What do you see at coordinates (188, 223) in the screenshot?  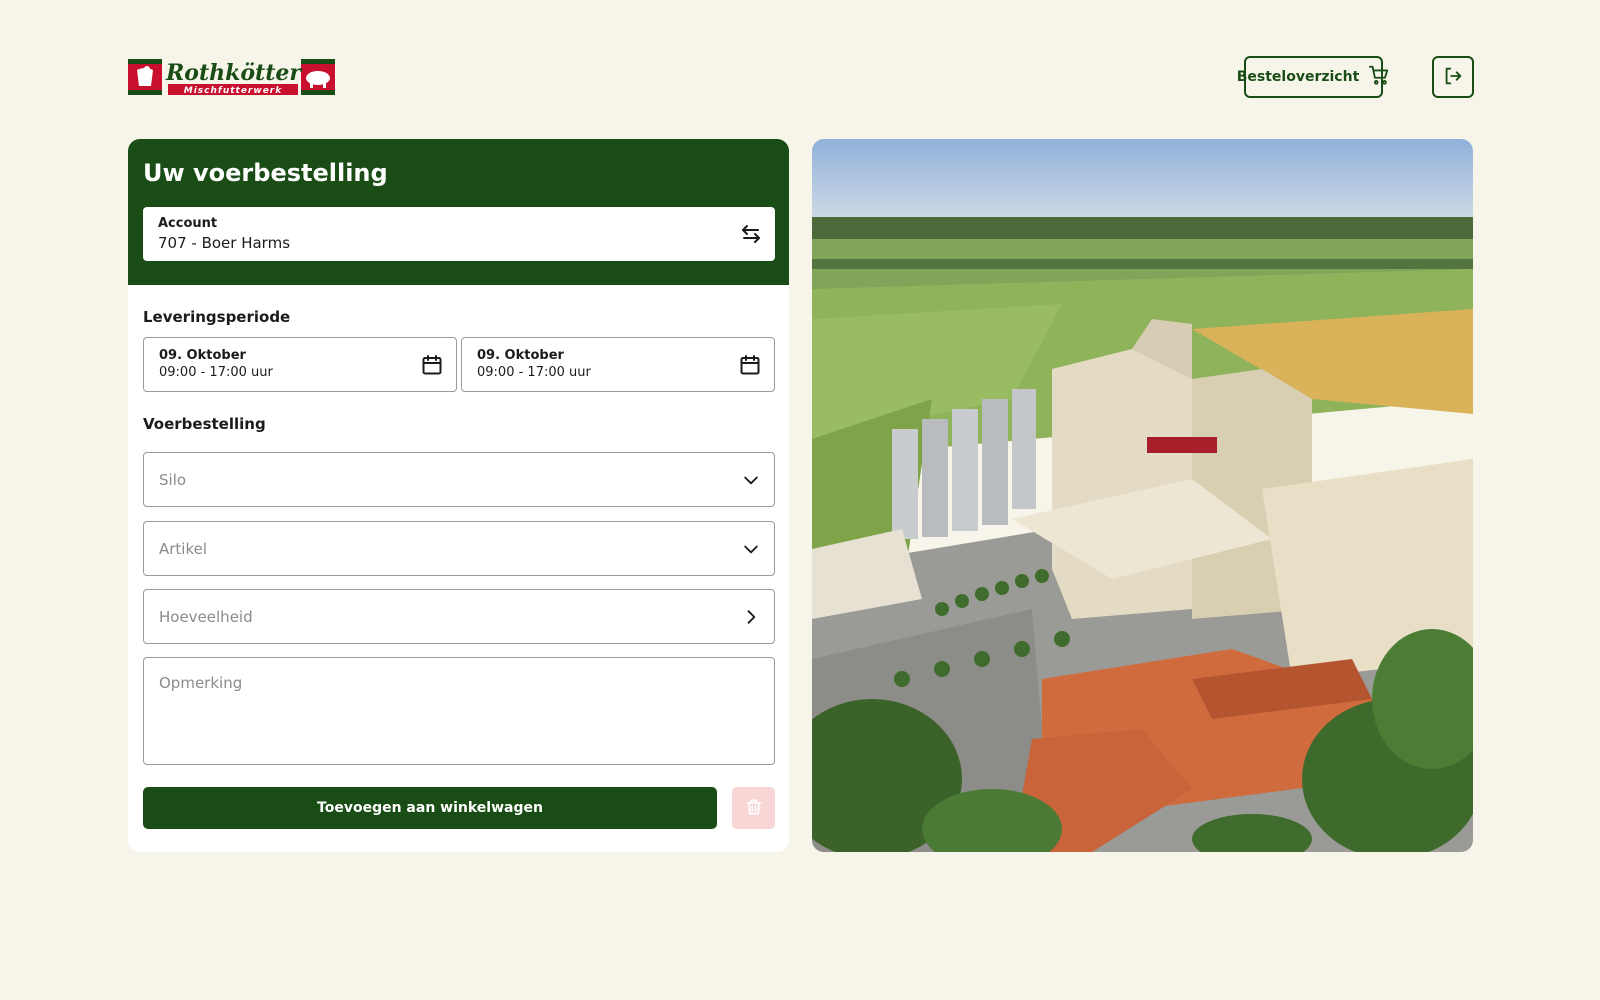 I see `account-label: Account` at bounding box center [188, 223].